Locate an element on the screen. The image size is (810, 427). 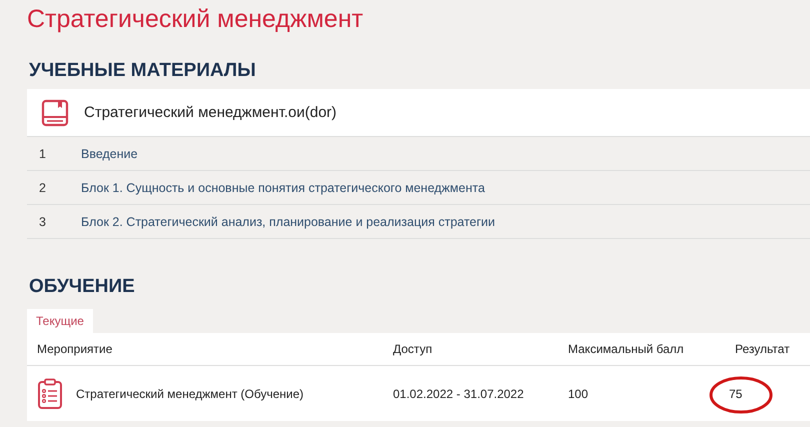
item-number: 3 is located at coordinates (42, 221).